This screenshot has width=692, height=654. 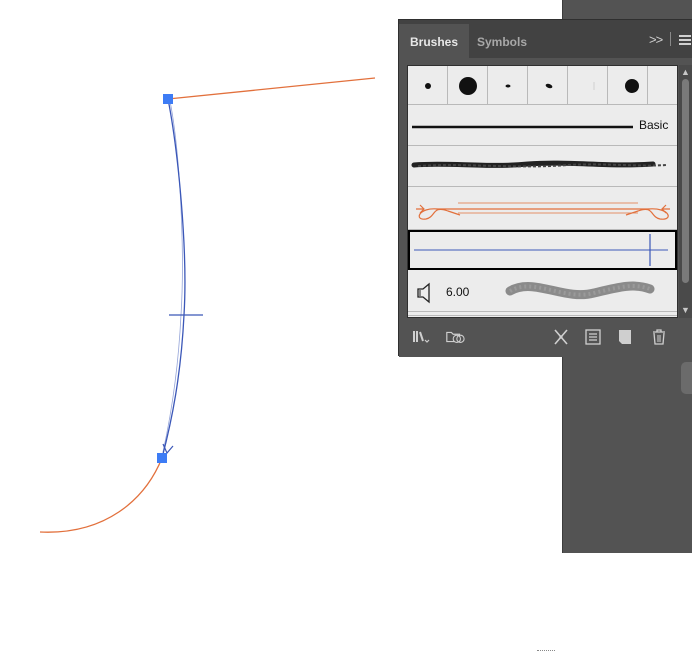 I want to click on charcoal-stroke-preview, so click(x=539, y=164).